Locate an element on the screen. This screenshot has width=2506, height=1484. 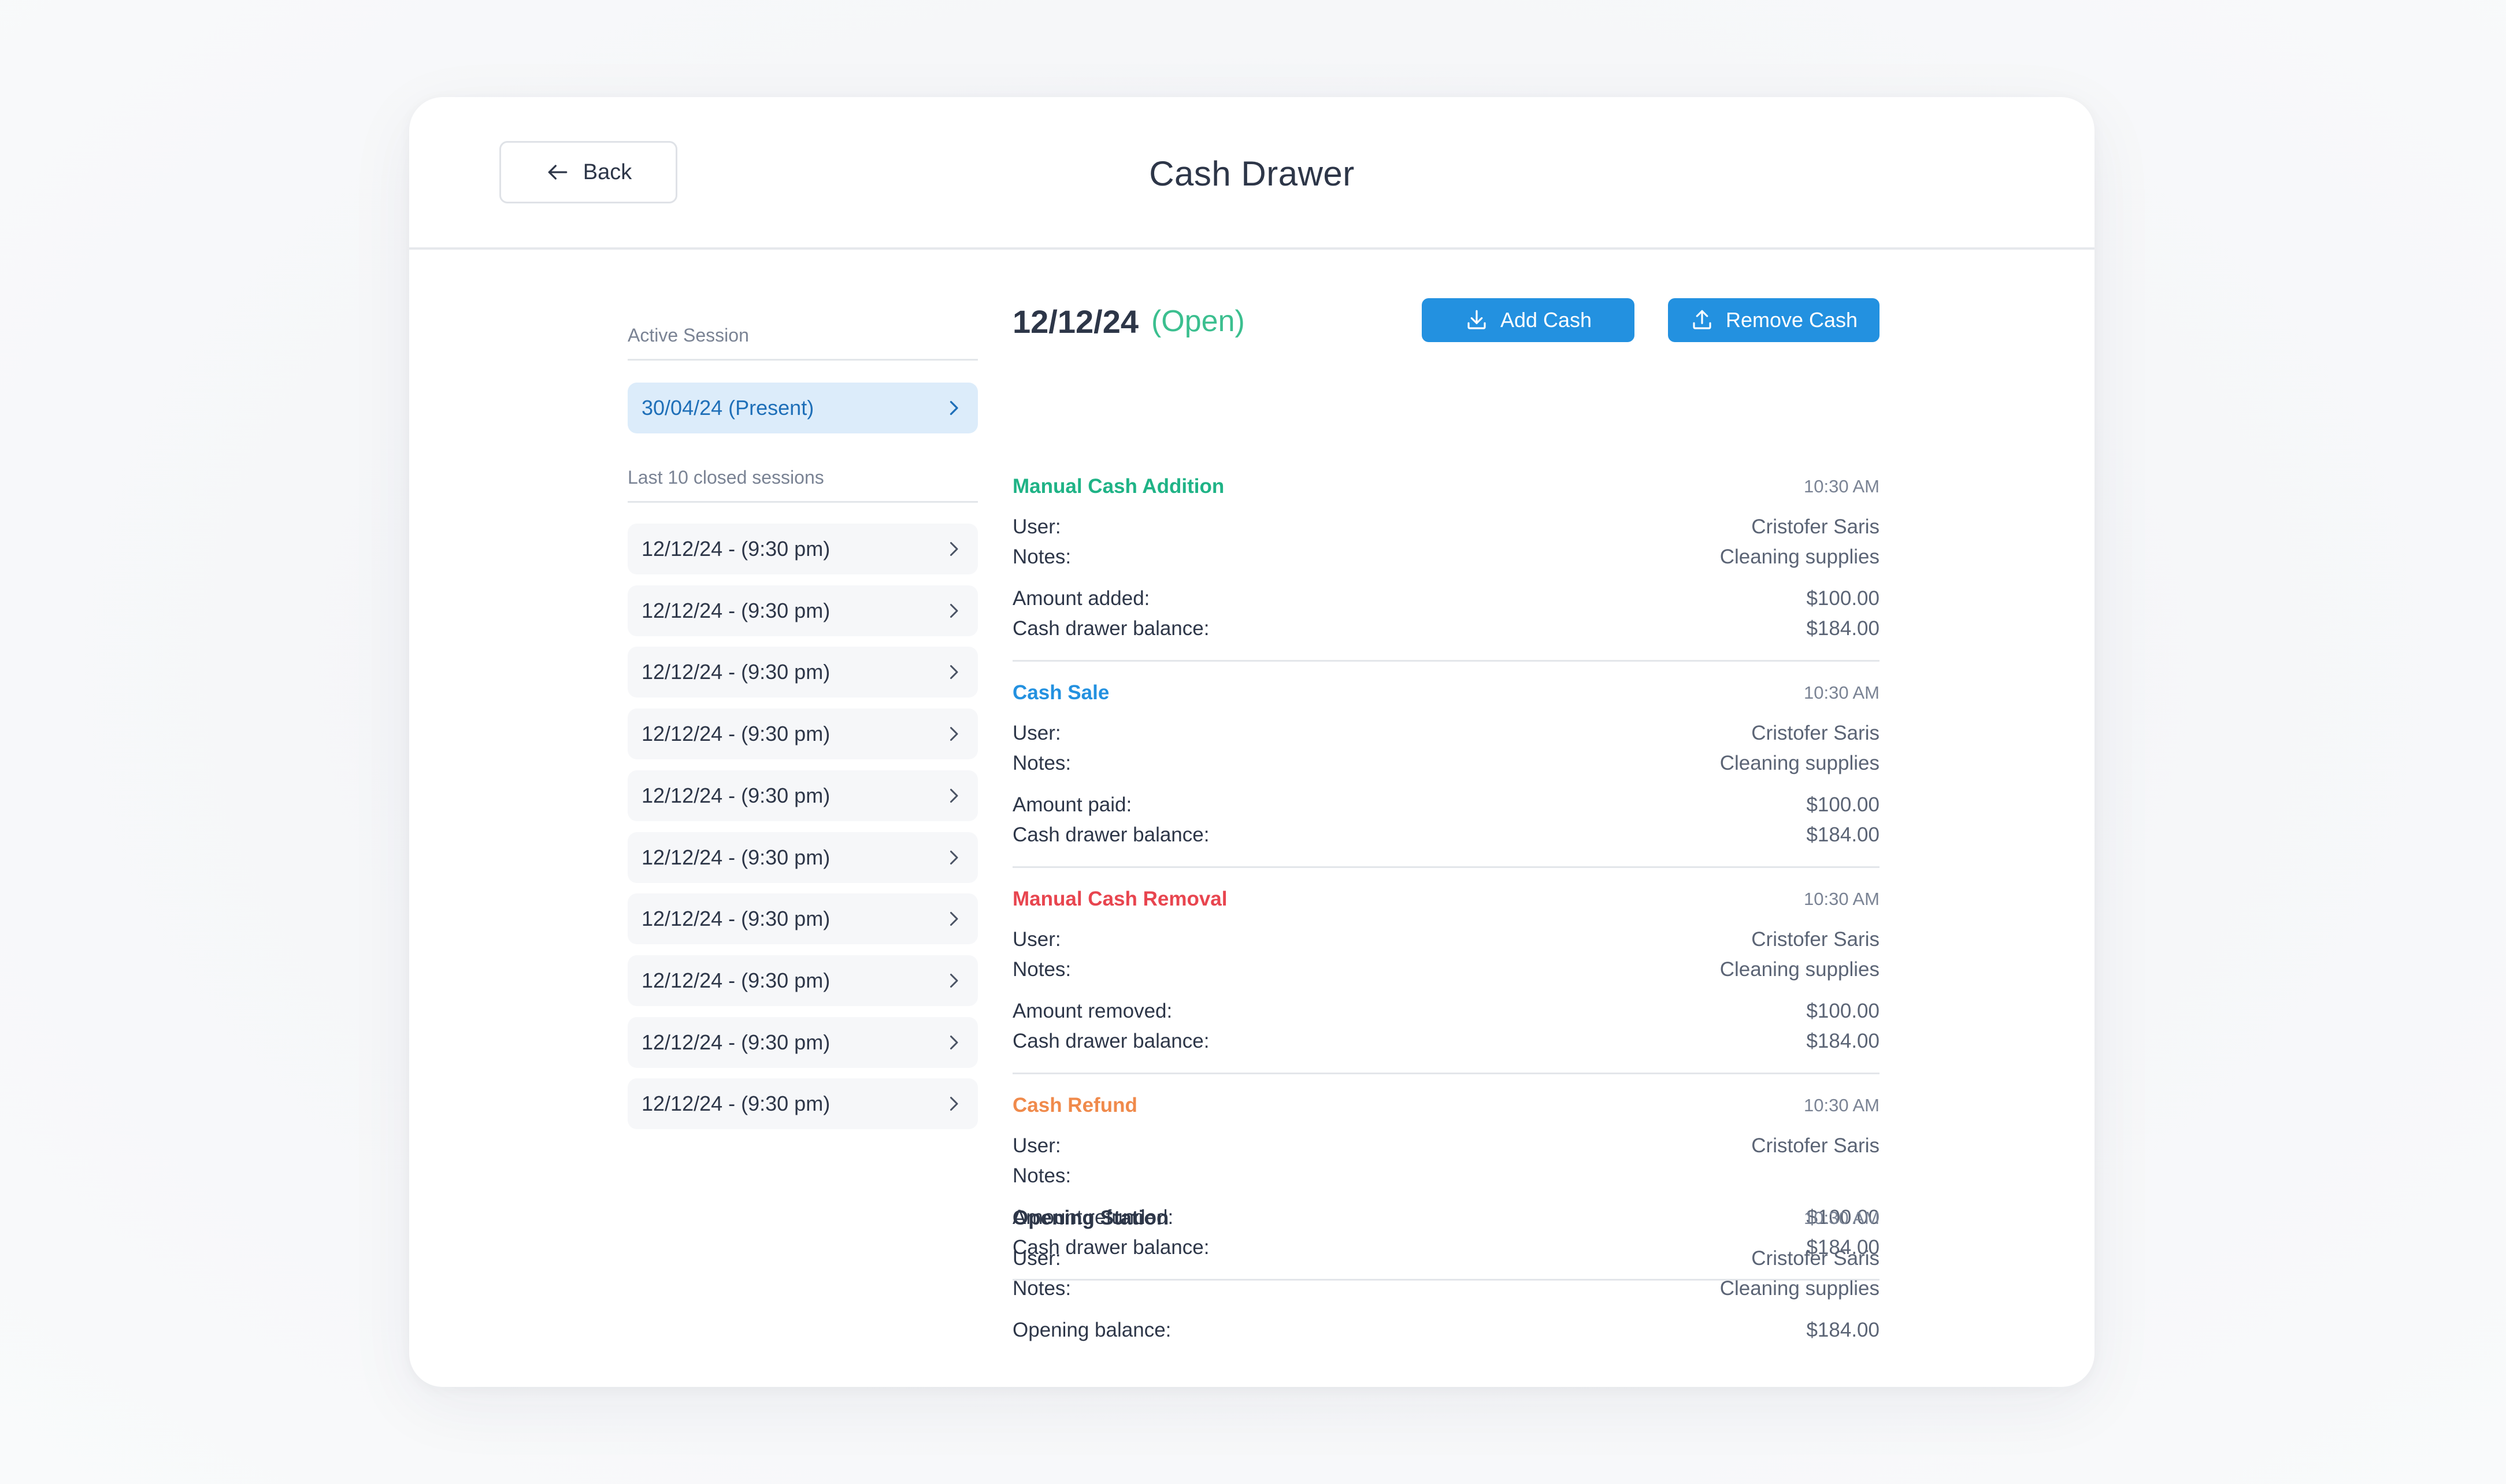
session-header: 12/12/24 (Open) is located at coordinates (1129, 321).